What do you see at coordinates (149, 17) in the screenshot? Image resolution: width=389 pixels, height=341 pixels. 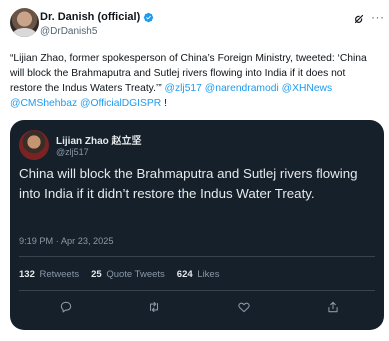 I see `verified-badge-icon` at bounding box center [149, 17].